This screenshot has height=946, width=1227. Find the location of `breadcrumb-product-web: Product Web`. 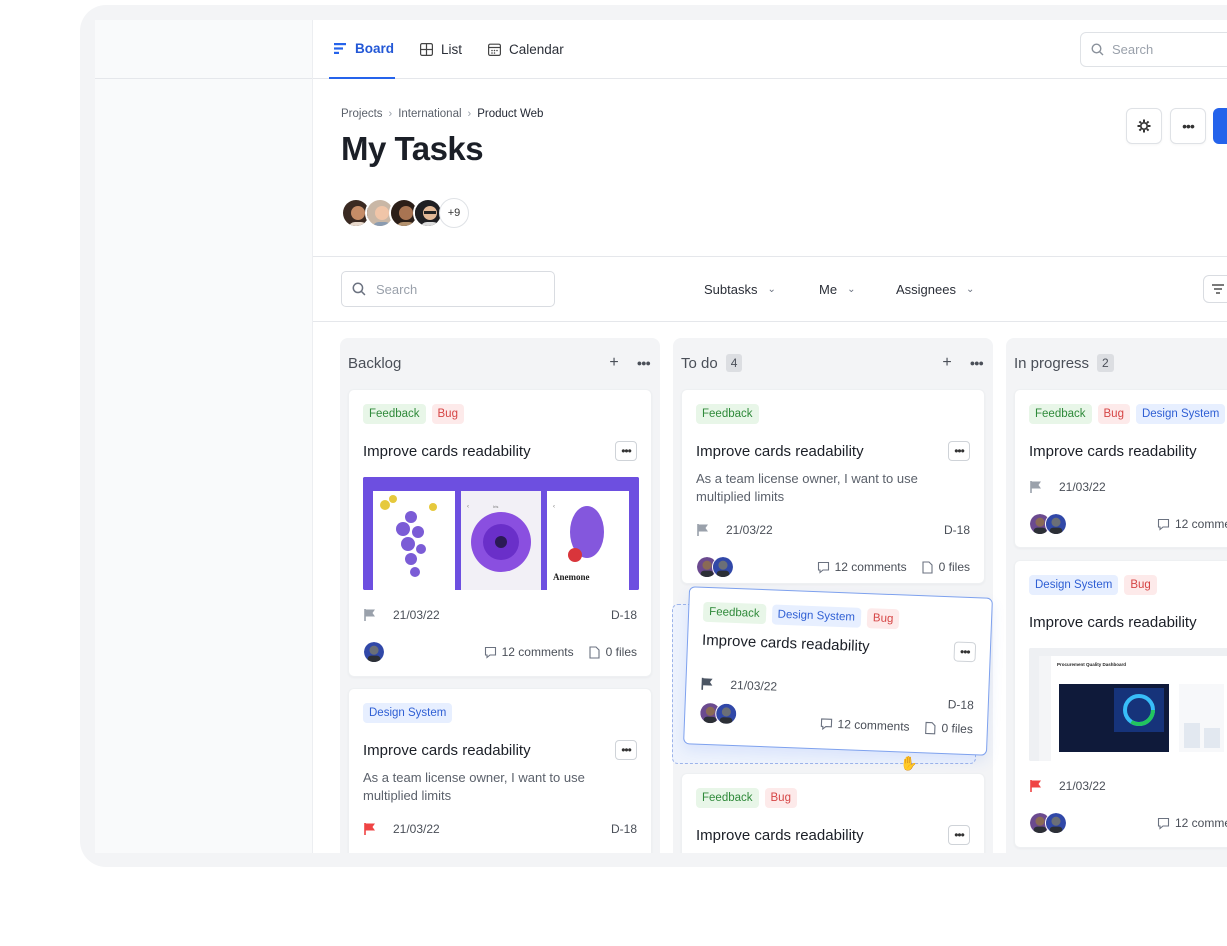

breadcrumb-product-web: Product Web is located at coordinates (510, 114).